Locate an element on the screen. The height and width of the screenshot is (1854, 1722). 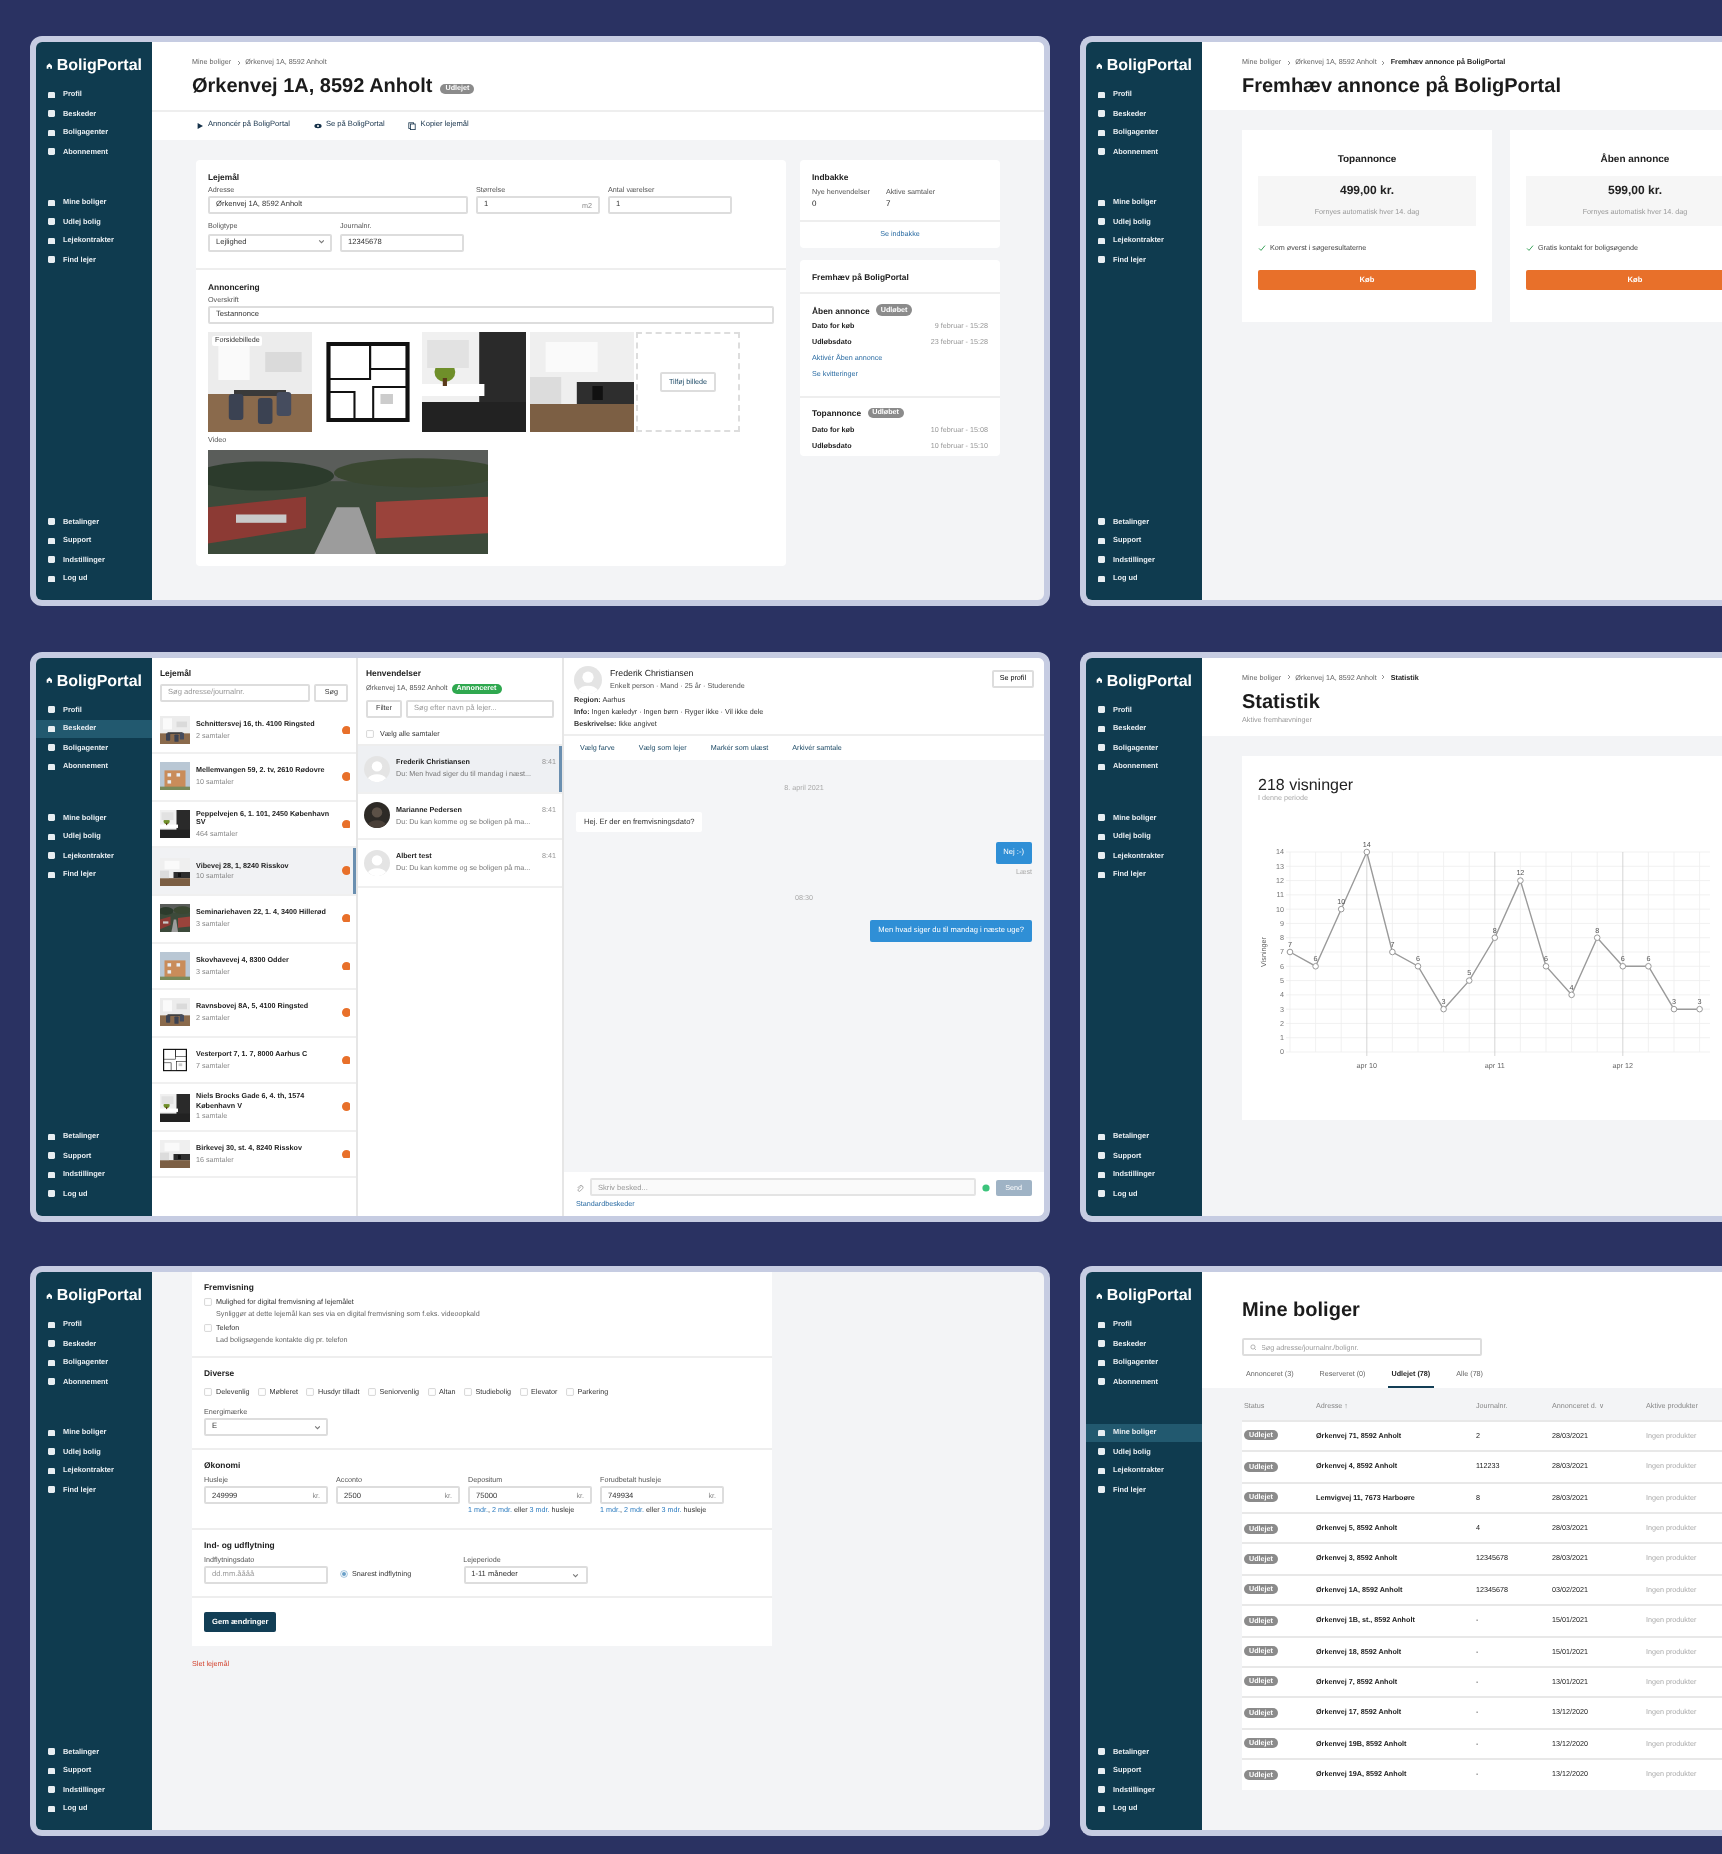
page-title: Mine boliger is located at coordinates (1302, 1312).